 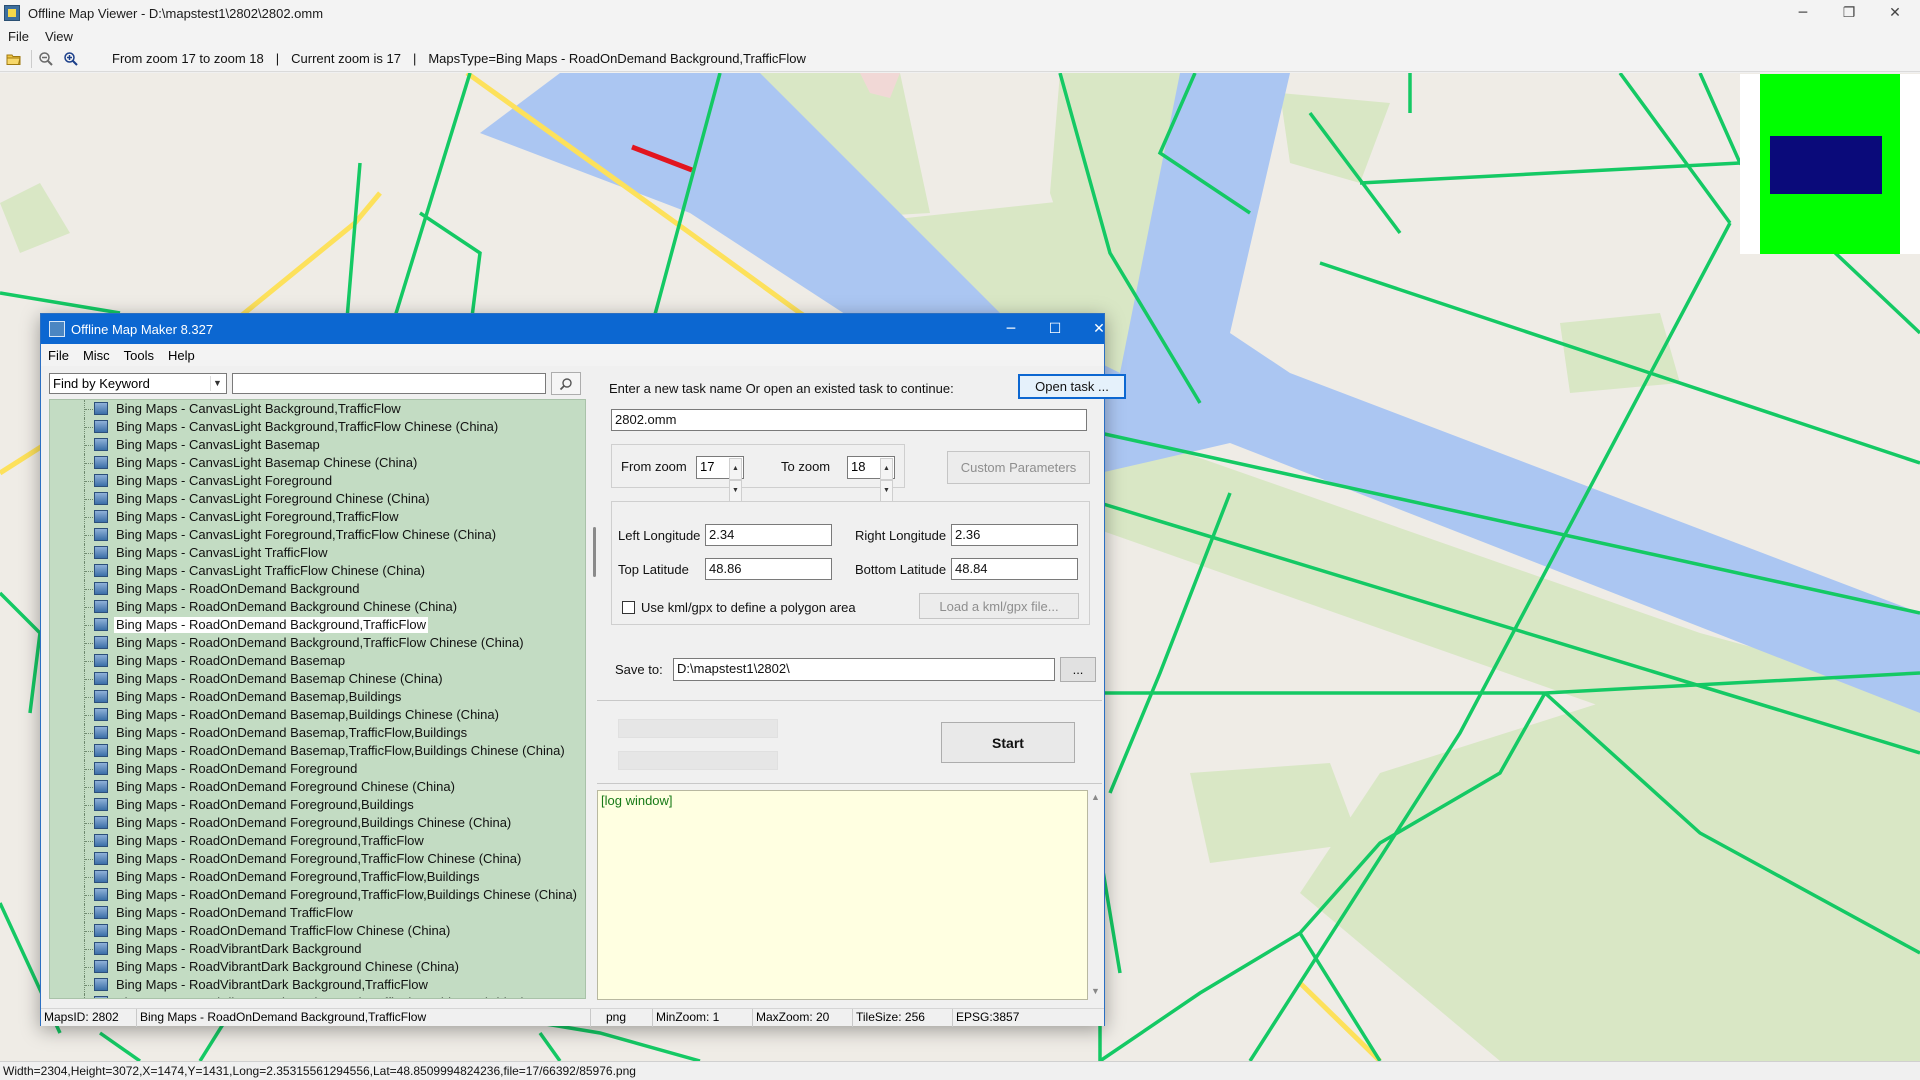 What do you see at coordinates (96, 355) in the screenshot?
I see `dialog-menu-misc: Misc` at bounding box center [96, 355].